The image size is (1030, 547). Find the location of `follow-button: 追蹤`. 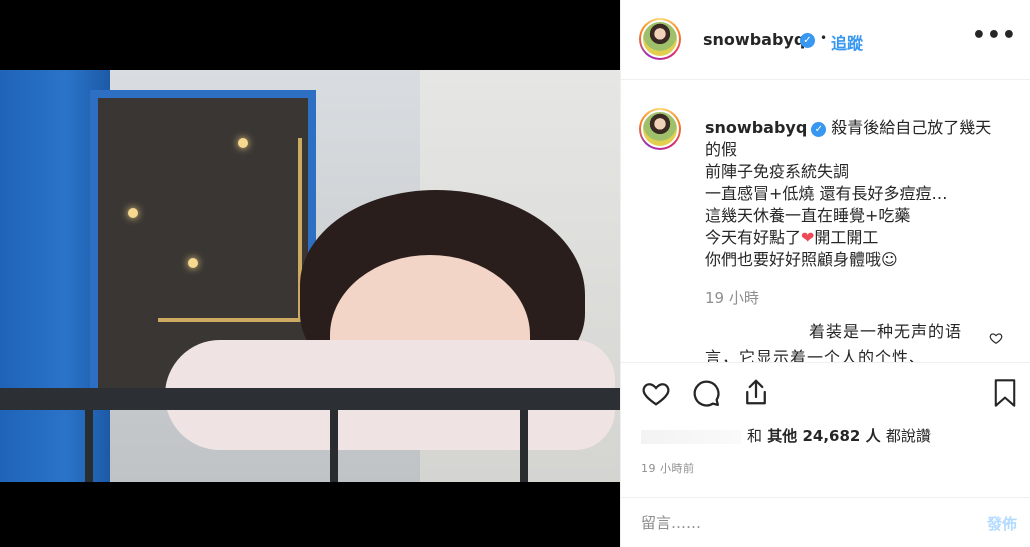

follow-button: 追蹤 is located at coordinates (847, 42).